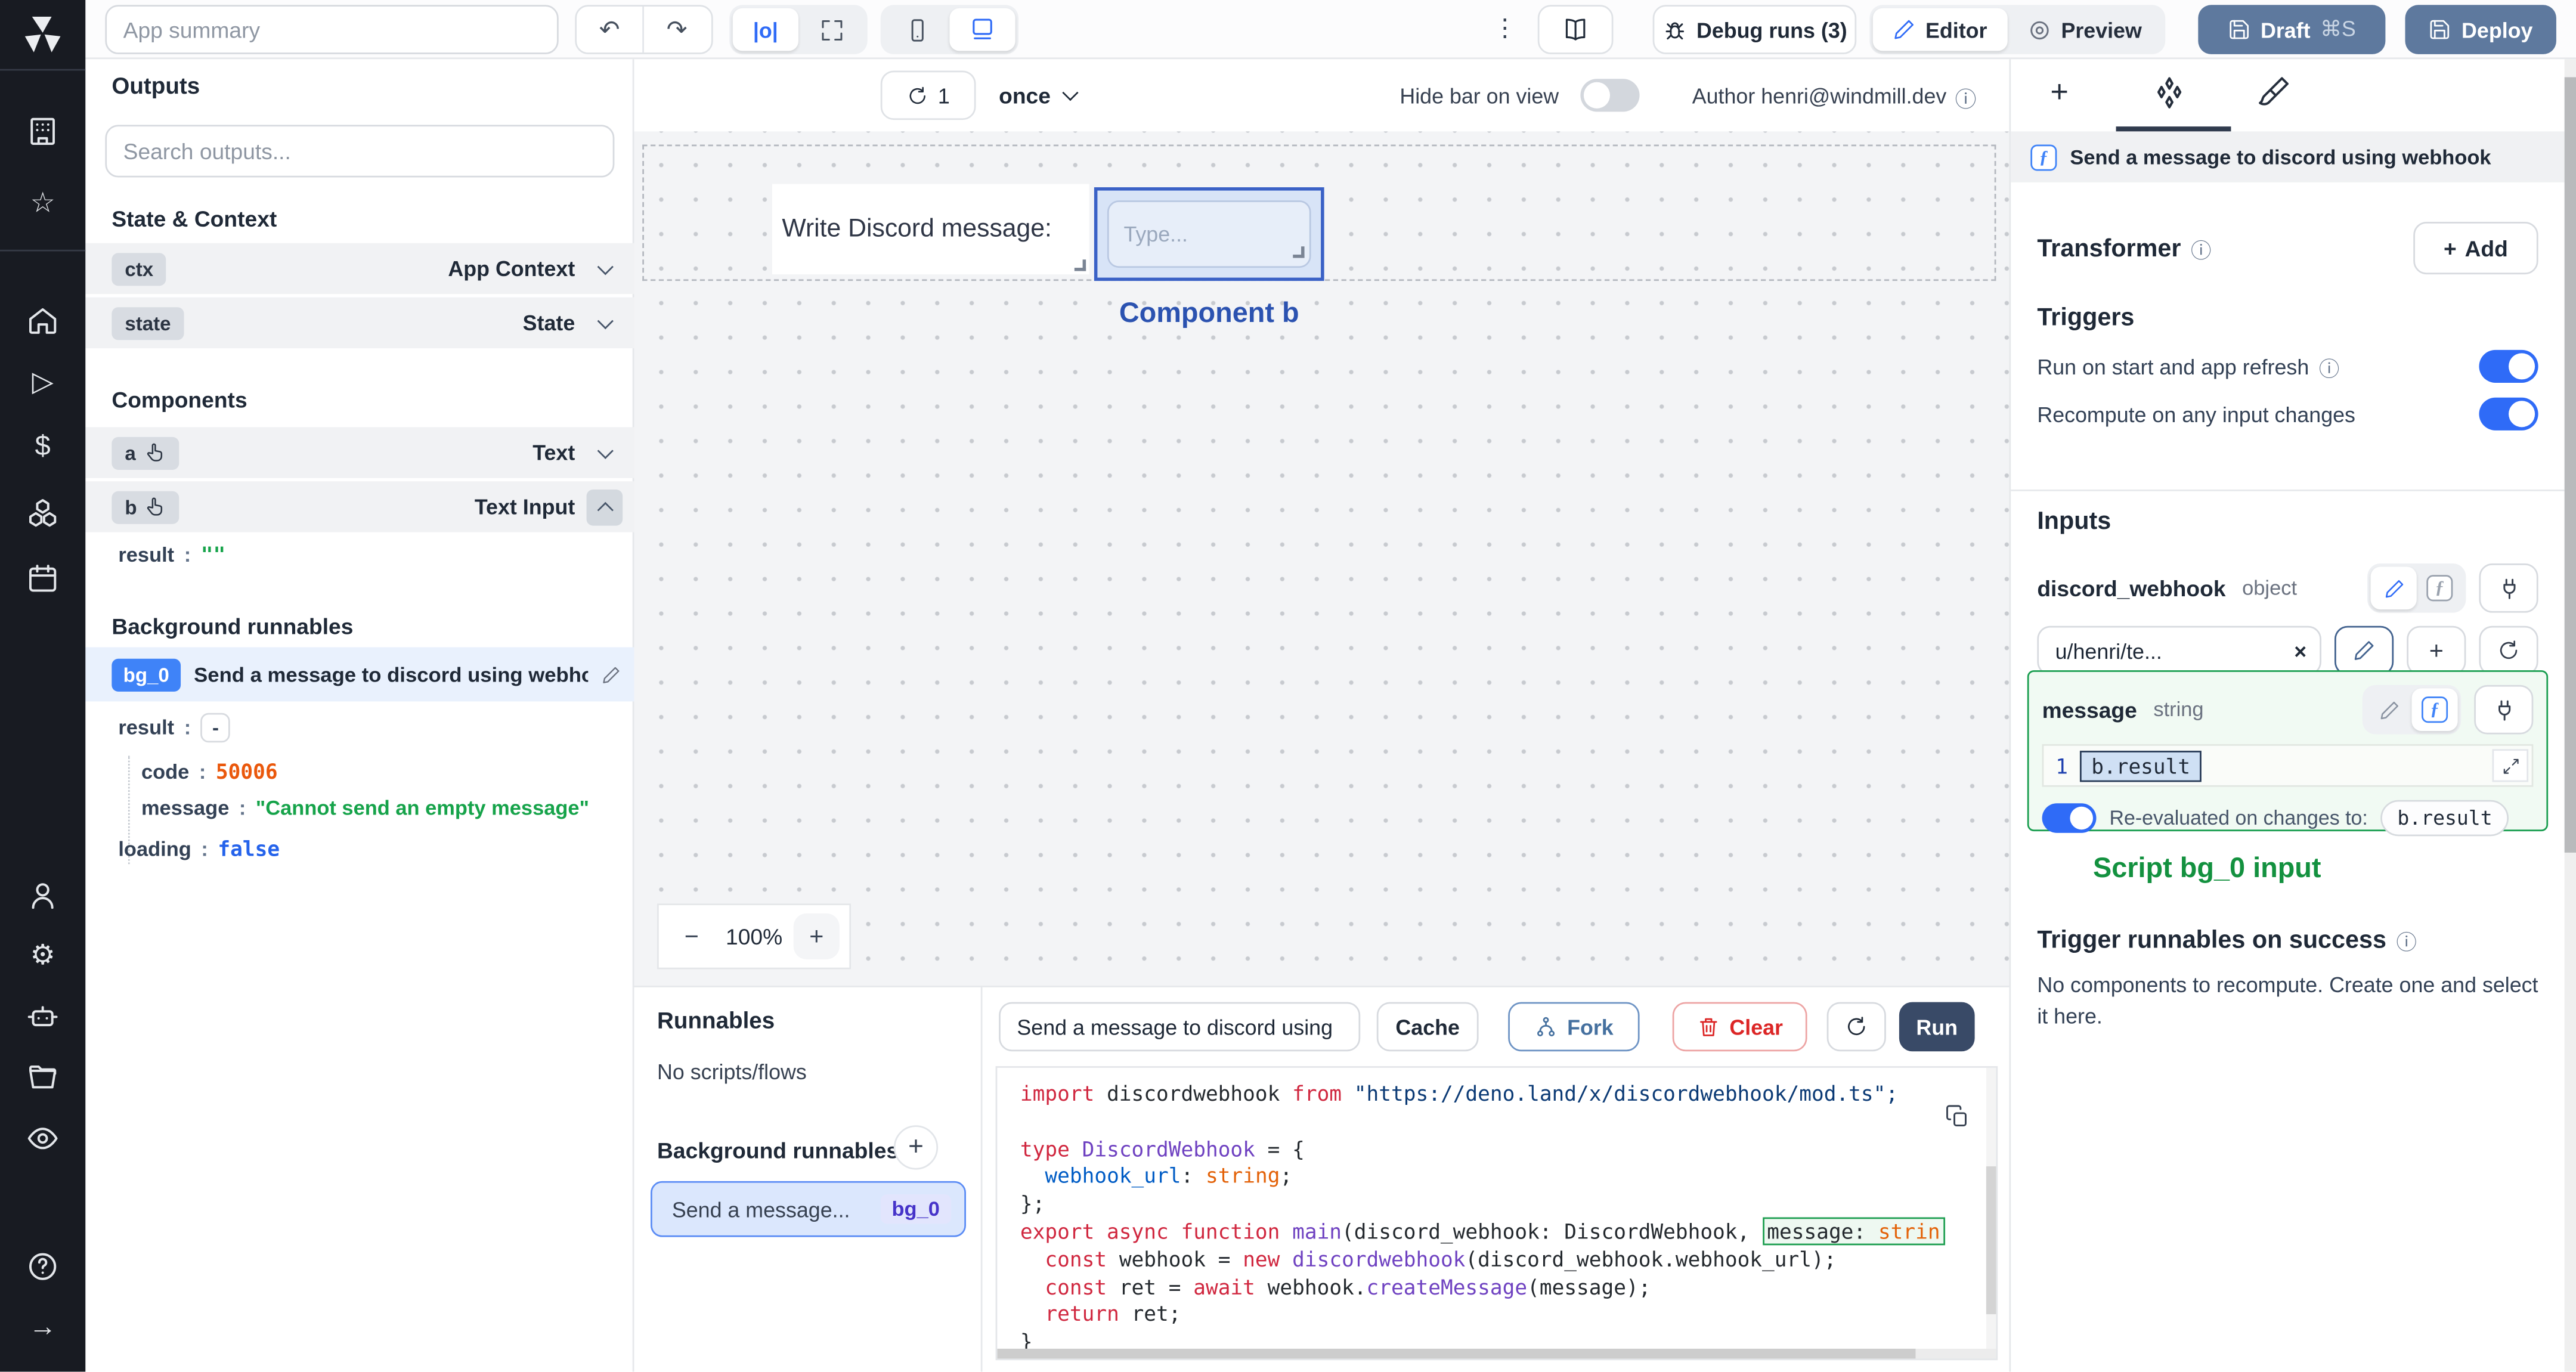 This screenshot has height=1372, width=2576. I want to click on copy-code-icon, so click(1958, 1120).